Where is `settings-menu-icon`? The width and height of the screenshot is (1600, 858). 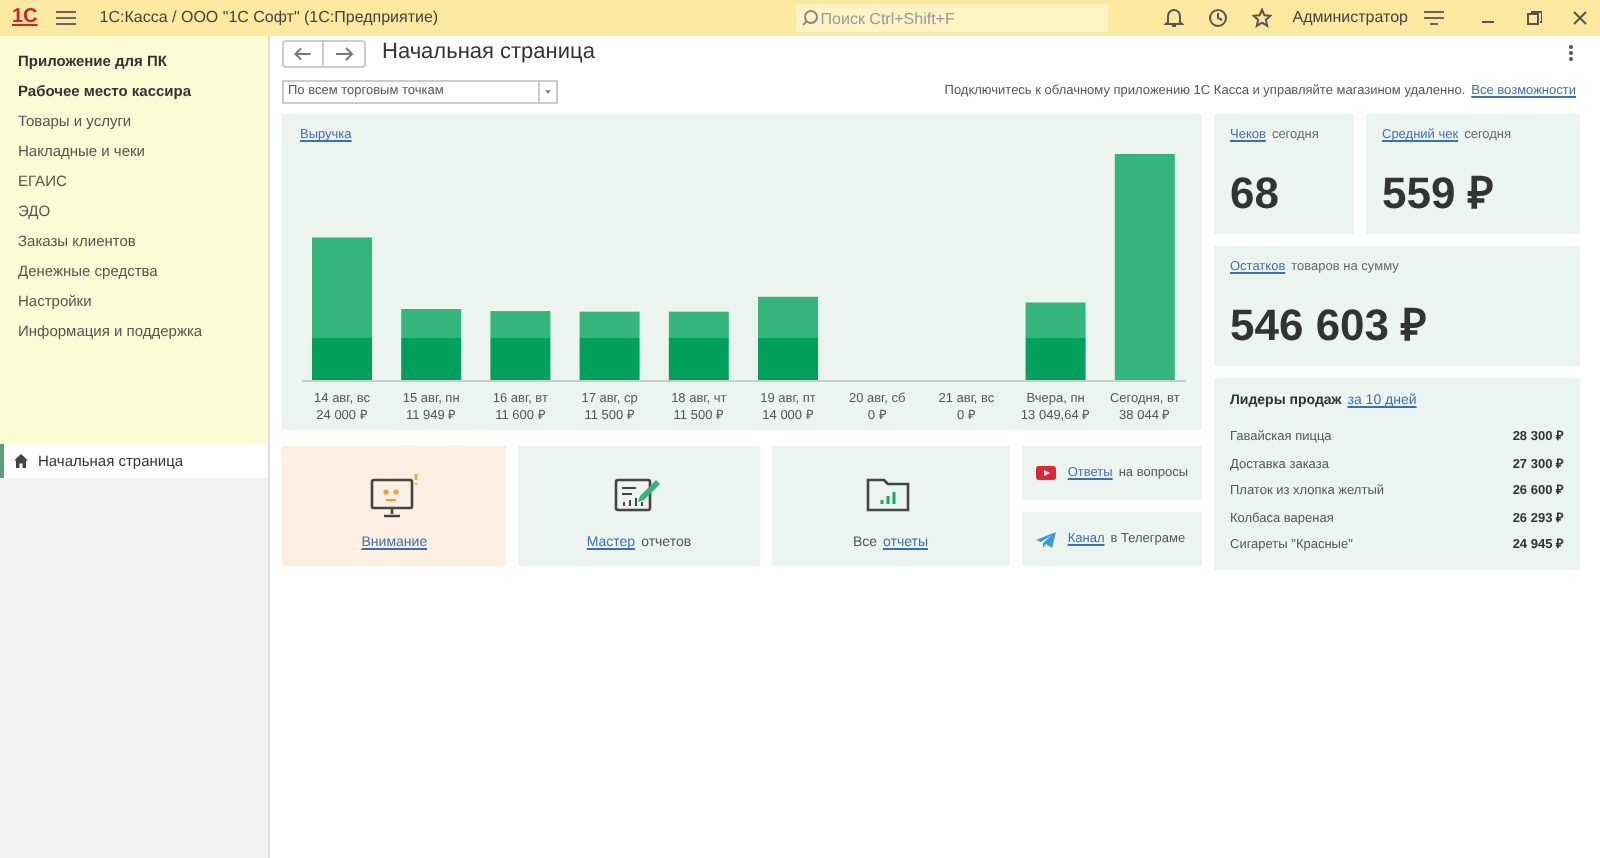
settings-menu-icon is located at coordinates (1434, 18).